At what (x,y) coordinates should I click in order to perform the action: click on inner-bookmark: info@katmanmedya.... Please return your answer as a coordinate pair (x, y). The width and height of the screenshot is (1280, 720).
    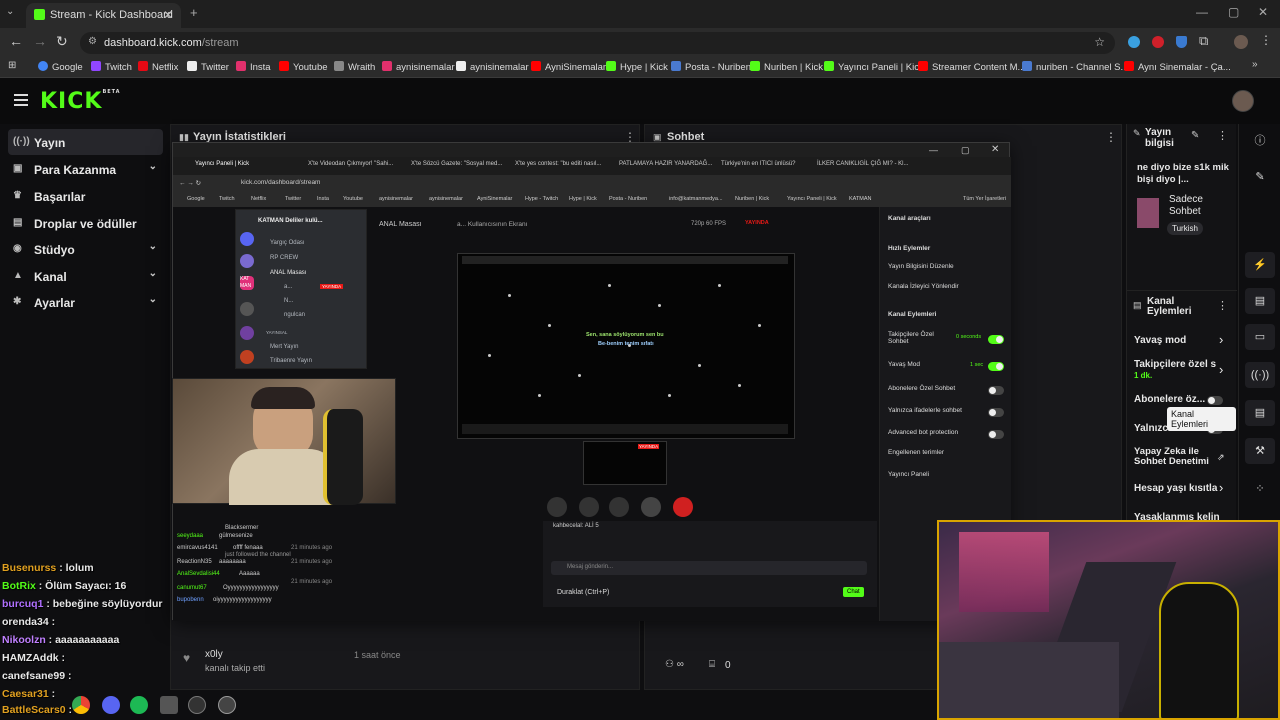
    Looking at the image, I should click on (696, 199).